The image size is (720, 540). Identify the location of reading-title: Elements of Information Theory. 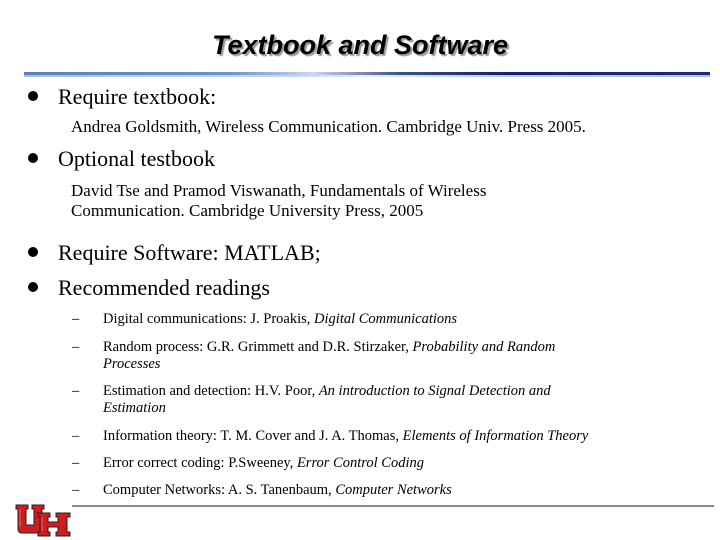
(495, 436).